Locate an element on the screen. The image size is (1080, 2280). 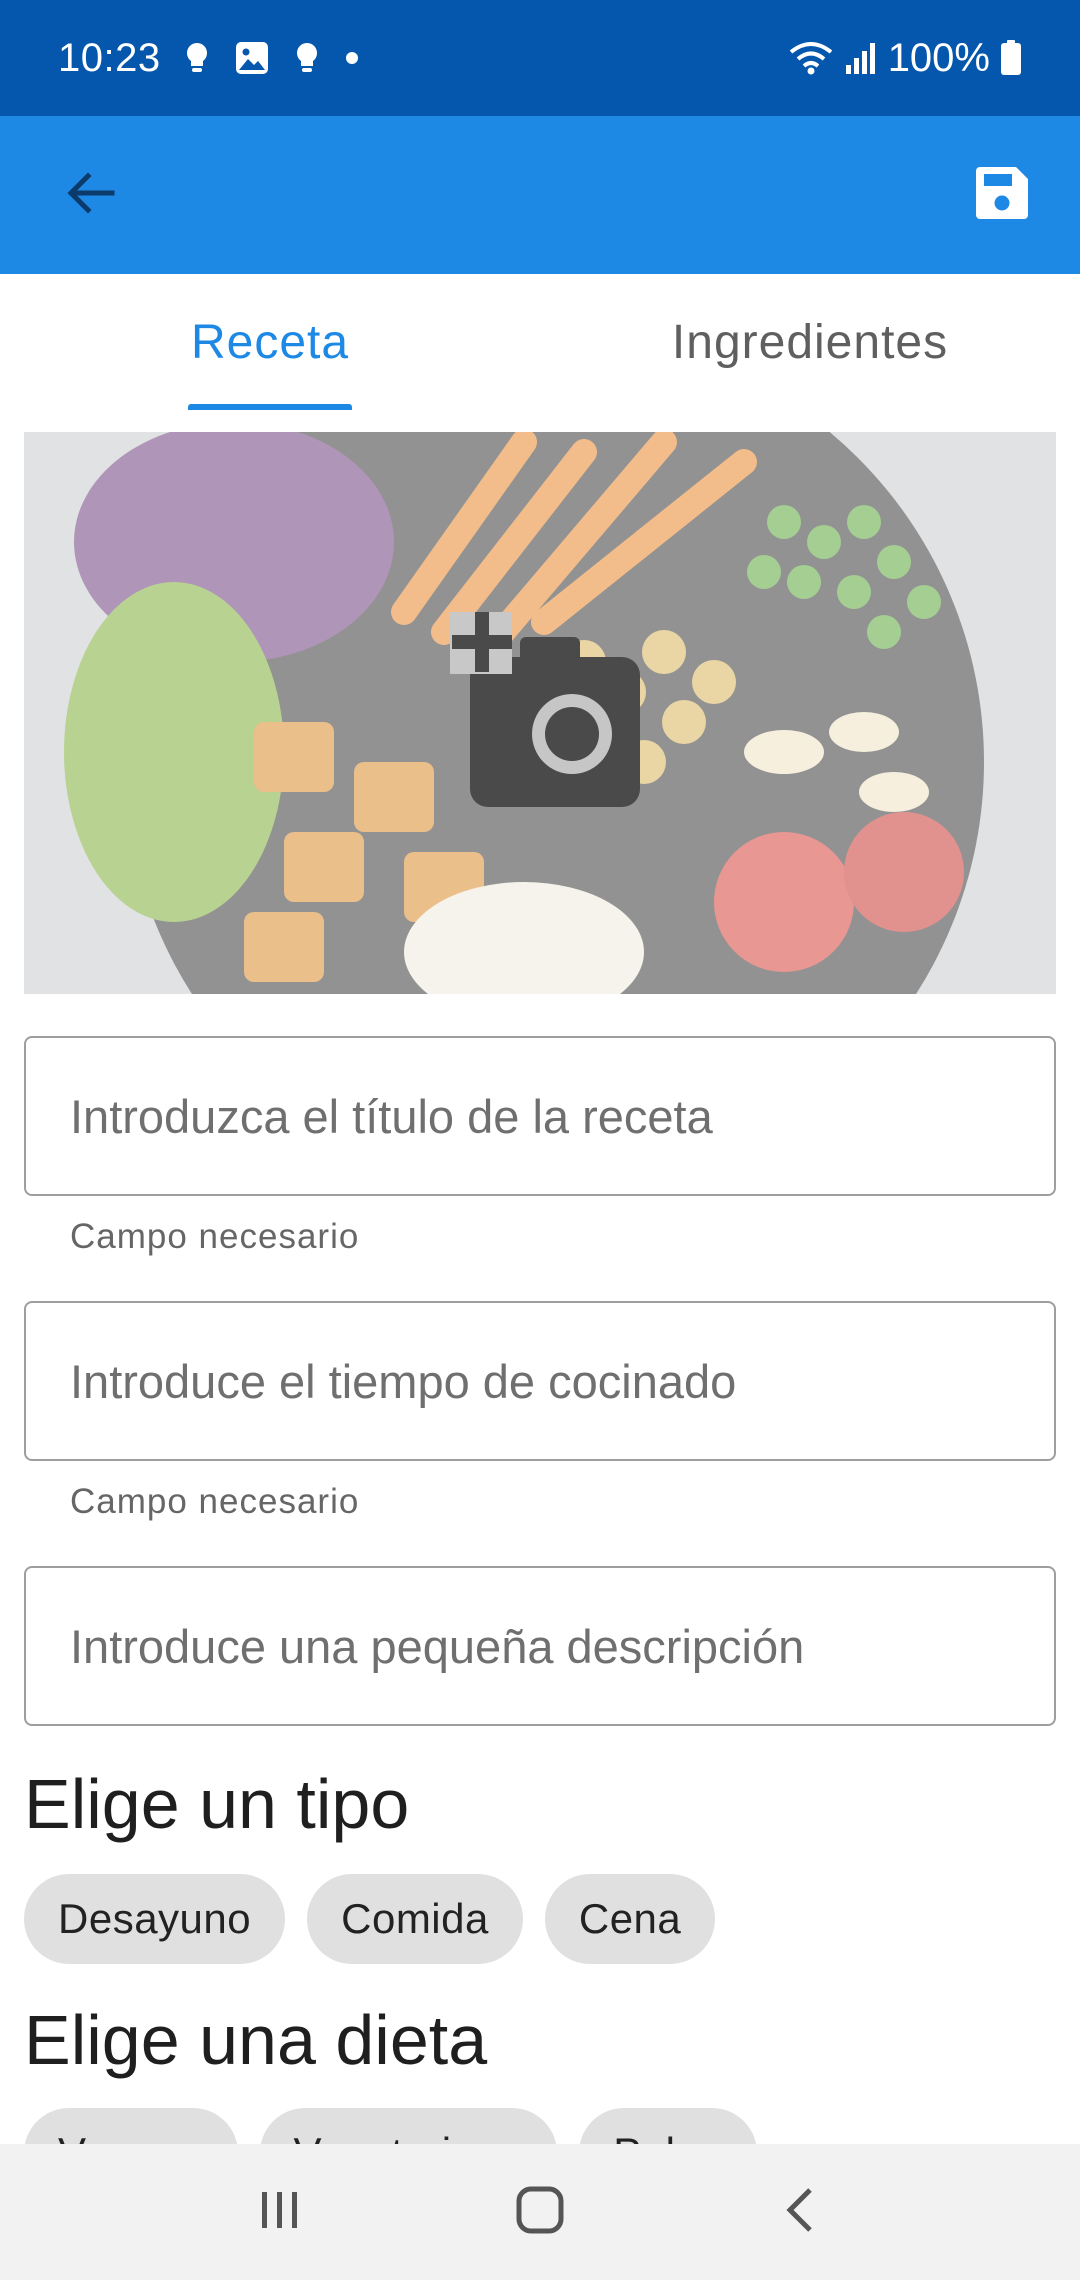
recipe-title-helper: Campo necesario is located at coordinates (215, 1236).